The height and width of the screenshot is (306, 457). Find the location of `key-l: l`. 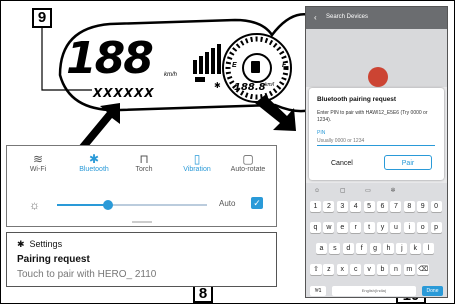

key-l: l is located at coordinates (429, 248).